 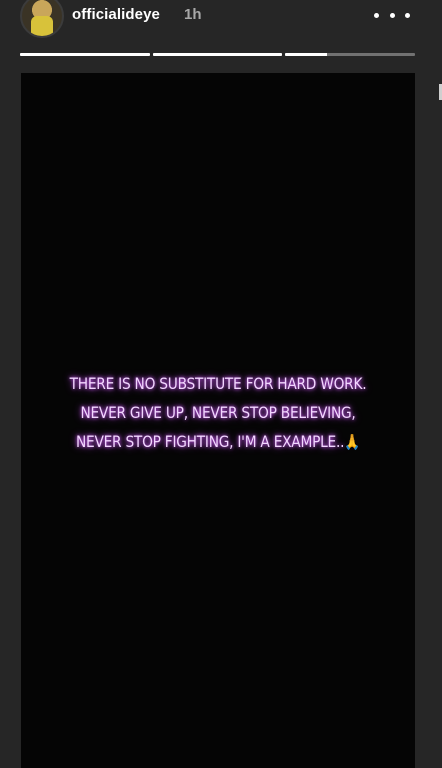 What do you see at coordinates (352, 442) in the screenshot?
I see `praying-hands-icon: 🙏` at bounding box center [352, 442].